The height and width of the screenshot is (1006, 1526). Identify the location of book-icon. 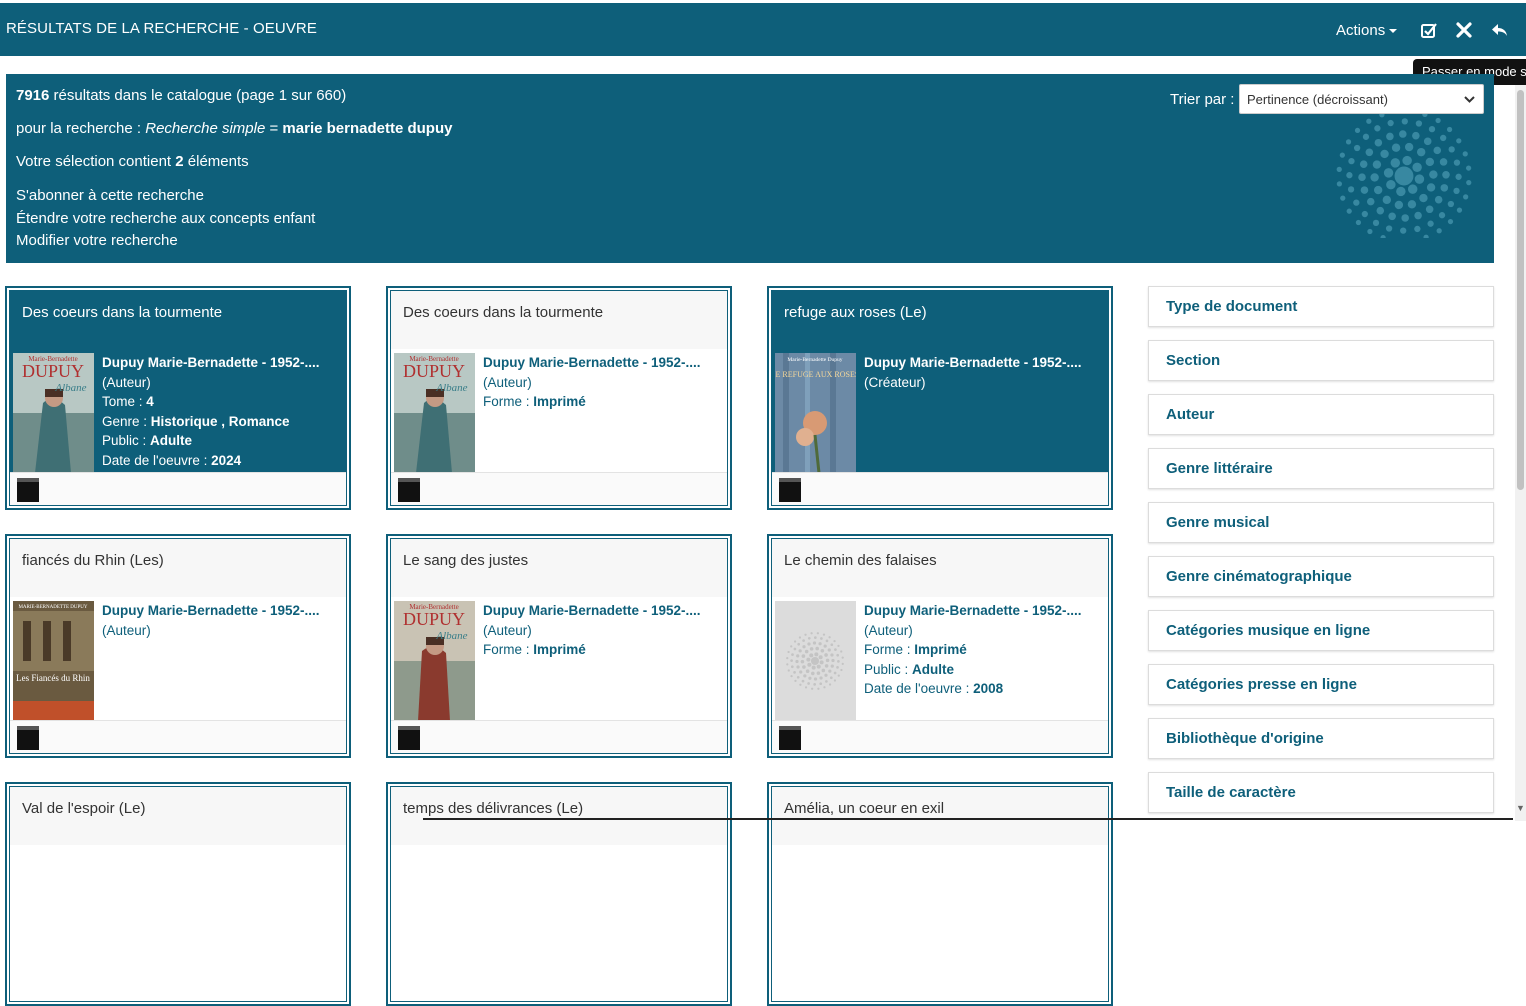
(28, 738).